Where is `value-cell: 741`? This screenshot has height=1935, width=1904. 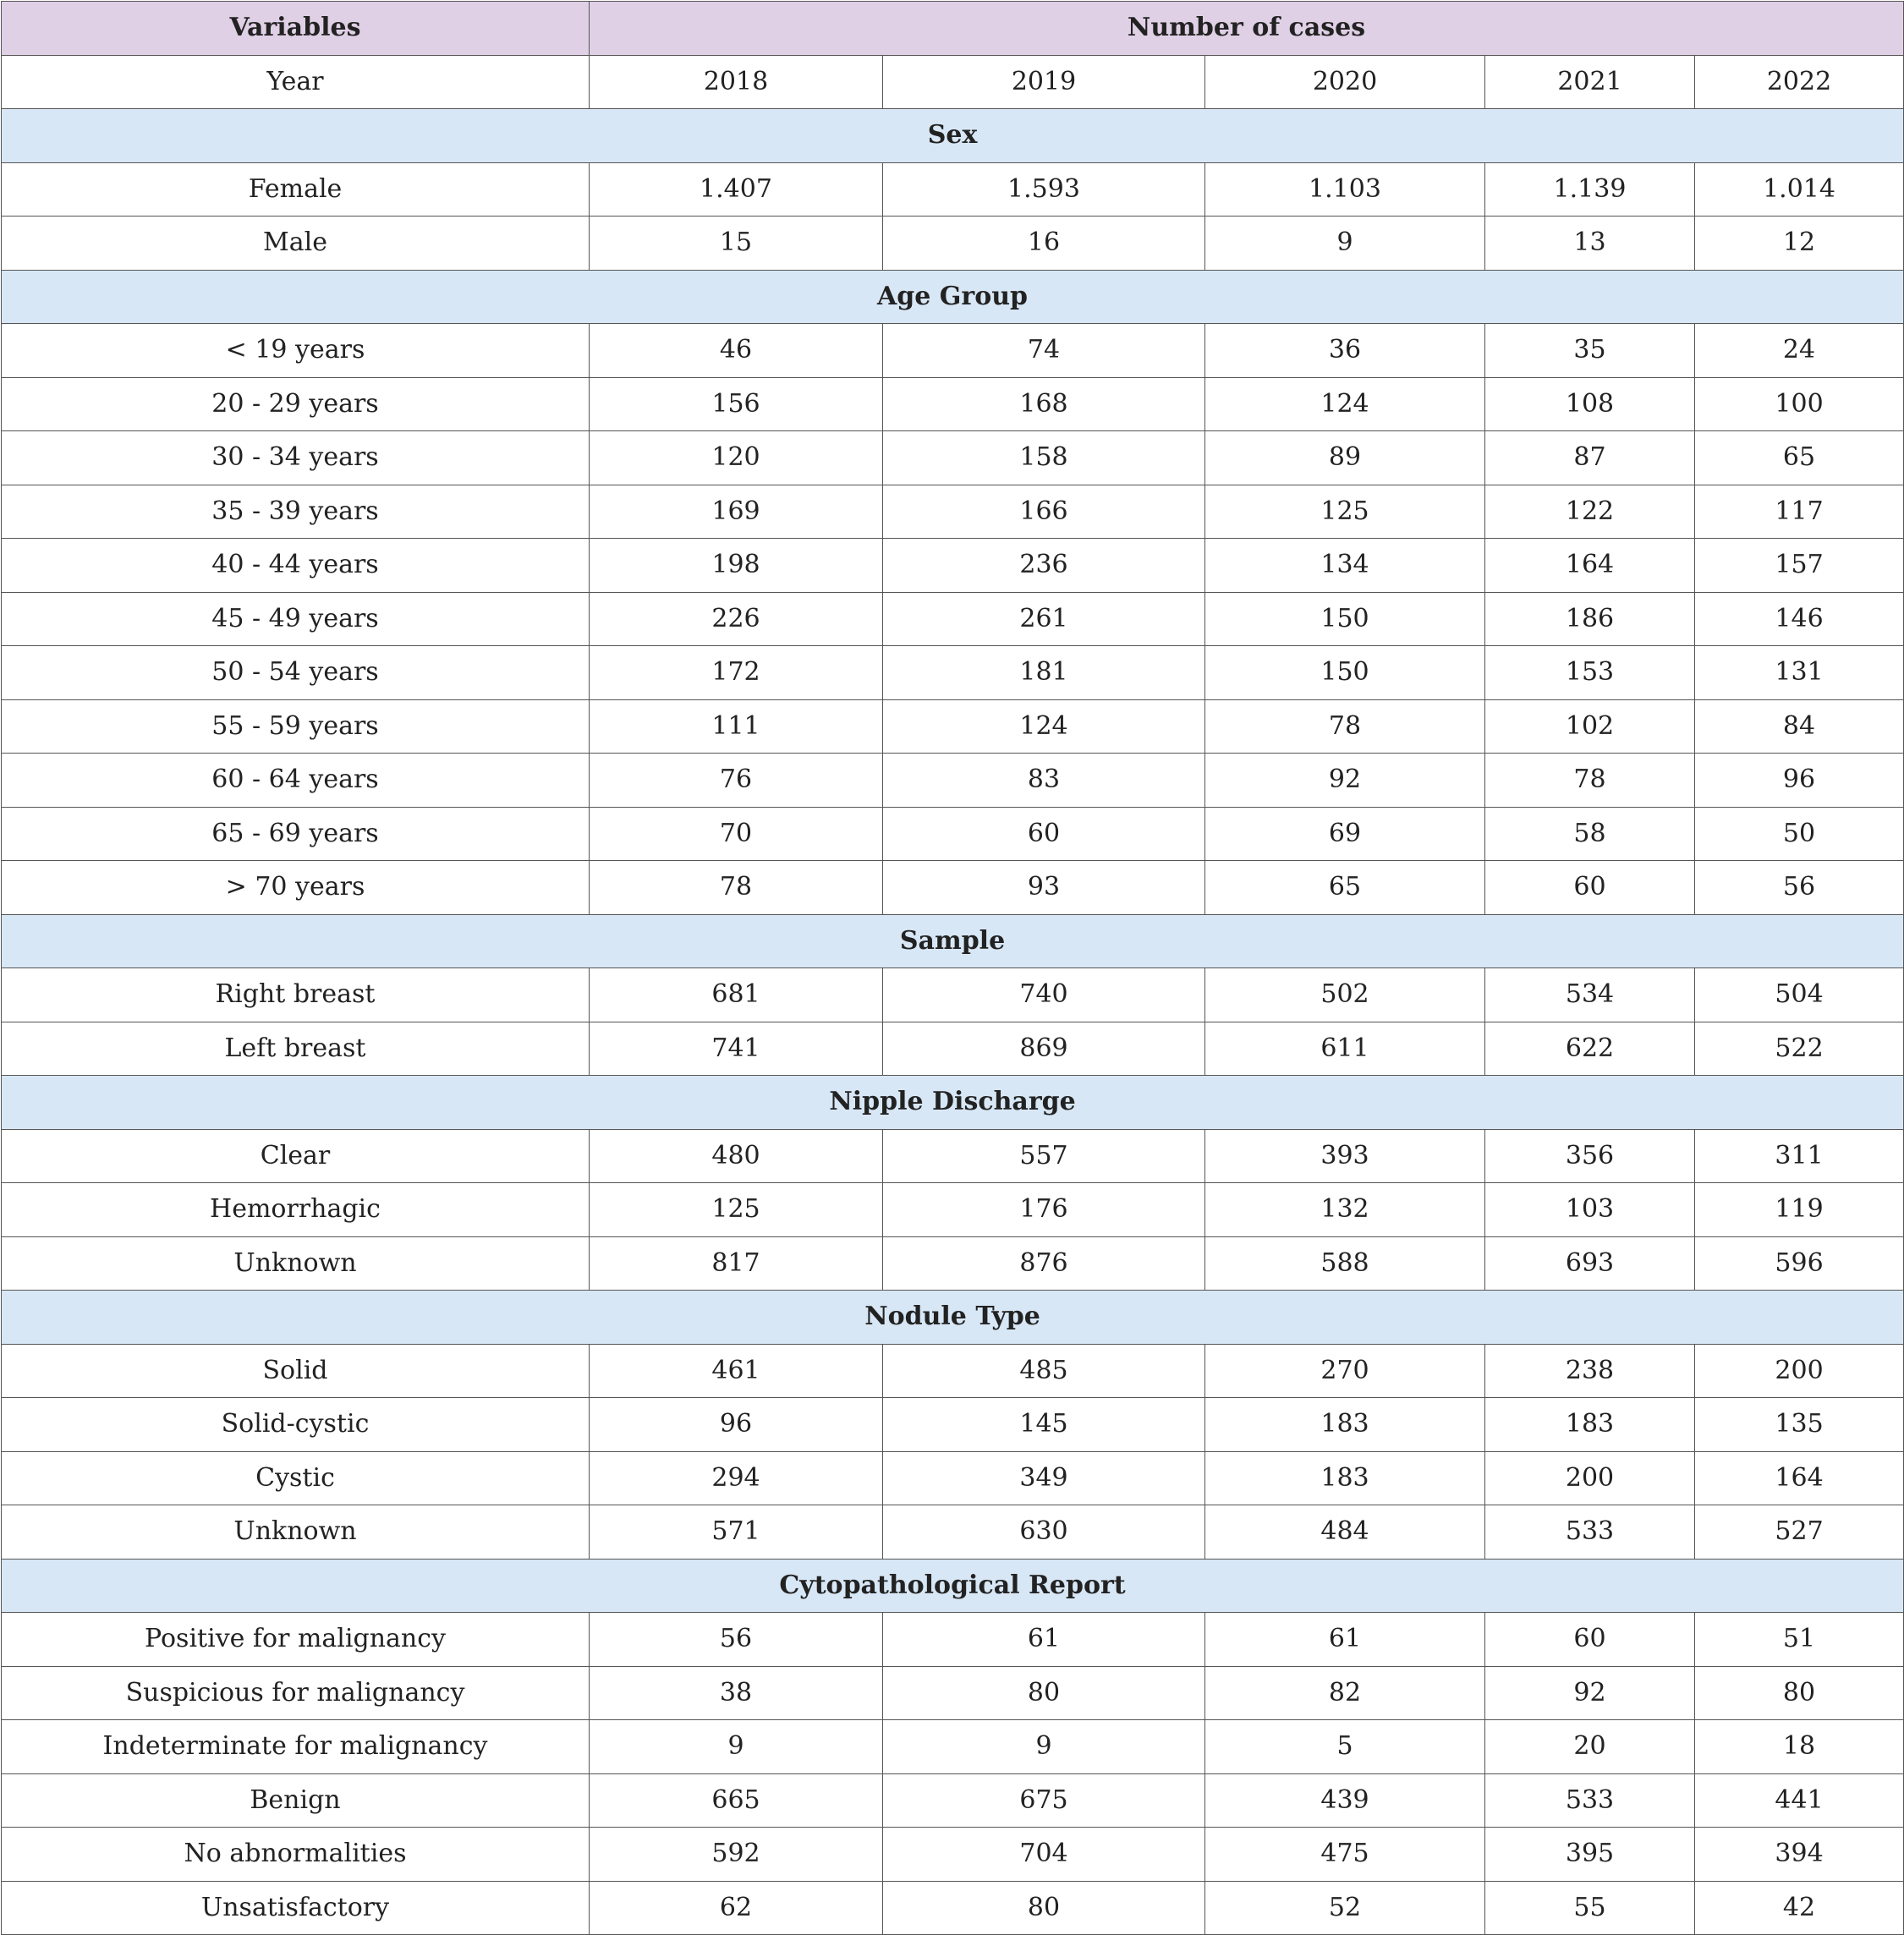
value-cell: 741 is located at coordinates (736, 1048).